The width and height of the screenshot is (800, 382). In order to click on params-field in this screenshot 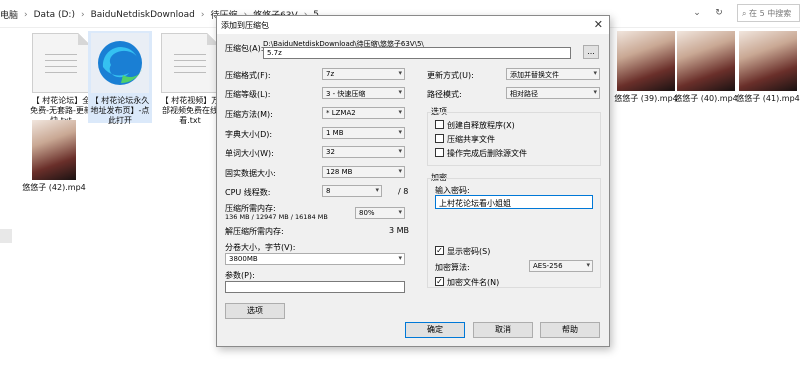, I will do `click(315, 287)`.